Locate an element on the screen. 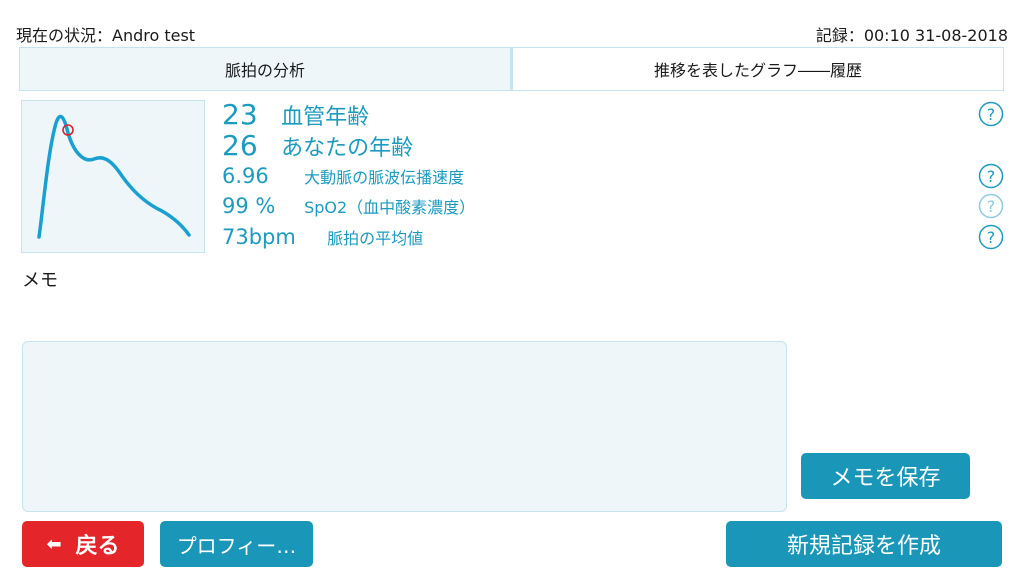  your-age-label: あなたの年齢 is located at coordinates (347, 148).